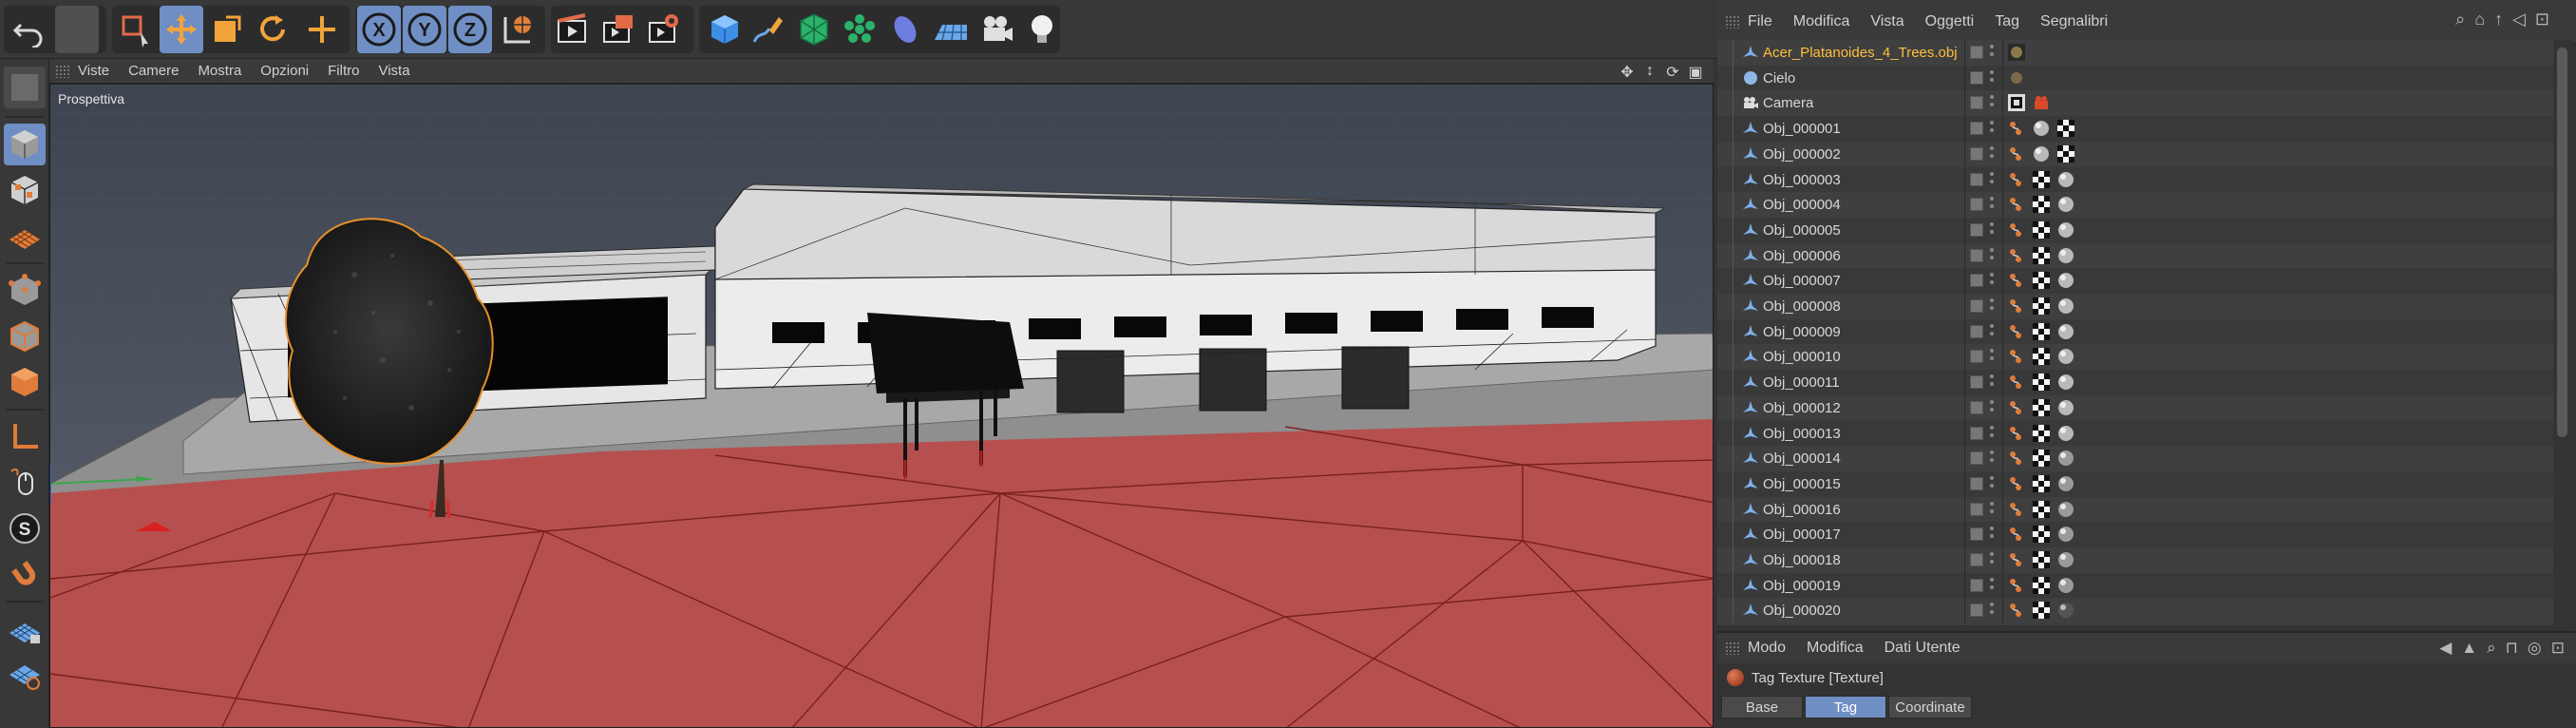 The width and height of the screenshot is (2576, 728). I want to click on undo-icon, so click(29, 29).